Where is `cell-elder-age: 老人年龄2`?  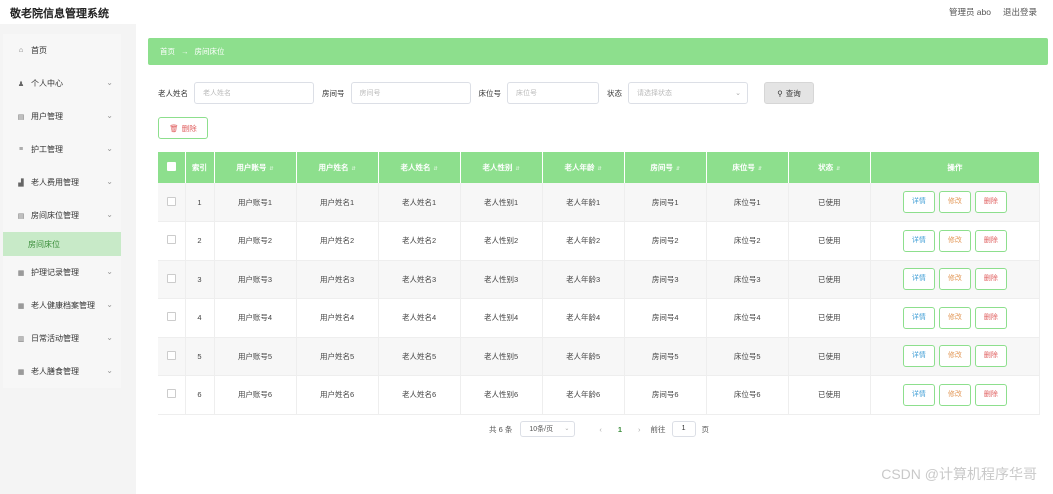
cell-elder-age: 老人年龄2 is located at coordinates (583, 241).